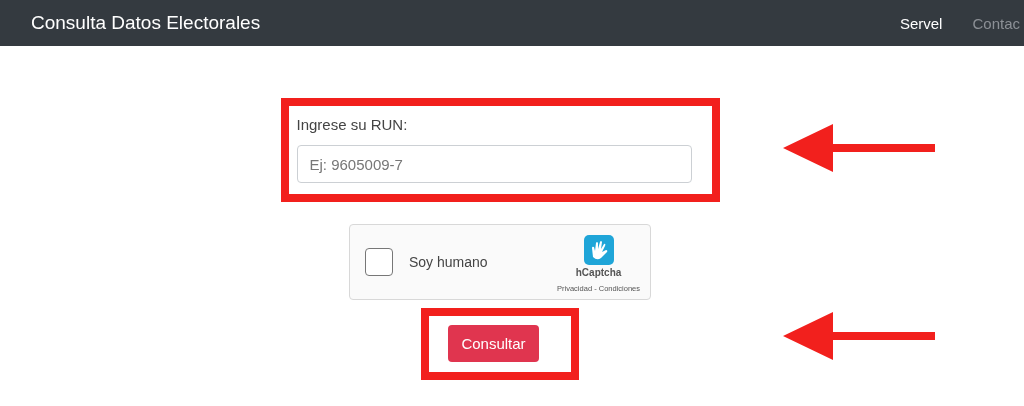 The width and height of the screenshot is (1024, 406). Describe the element at coordinates (449, 262) in the screenshot. I see `captcha-label: Soy humano` at that location.